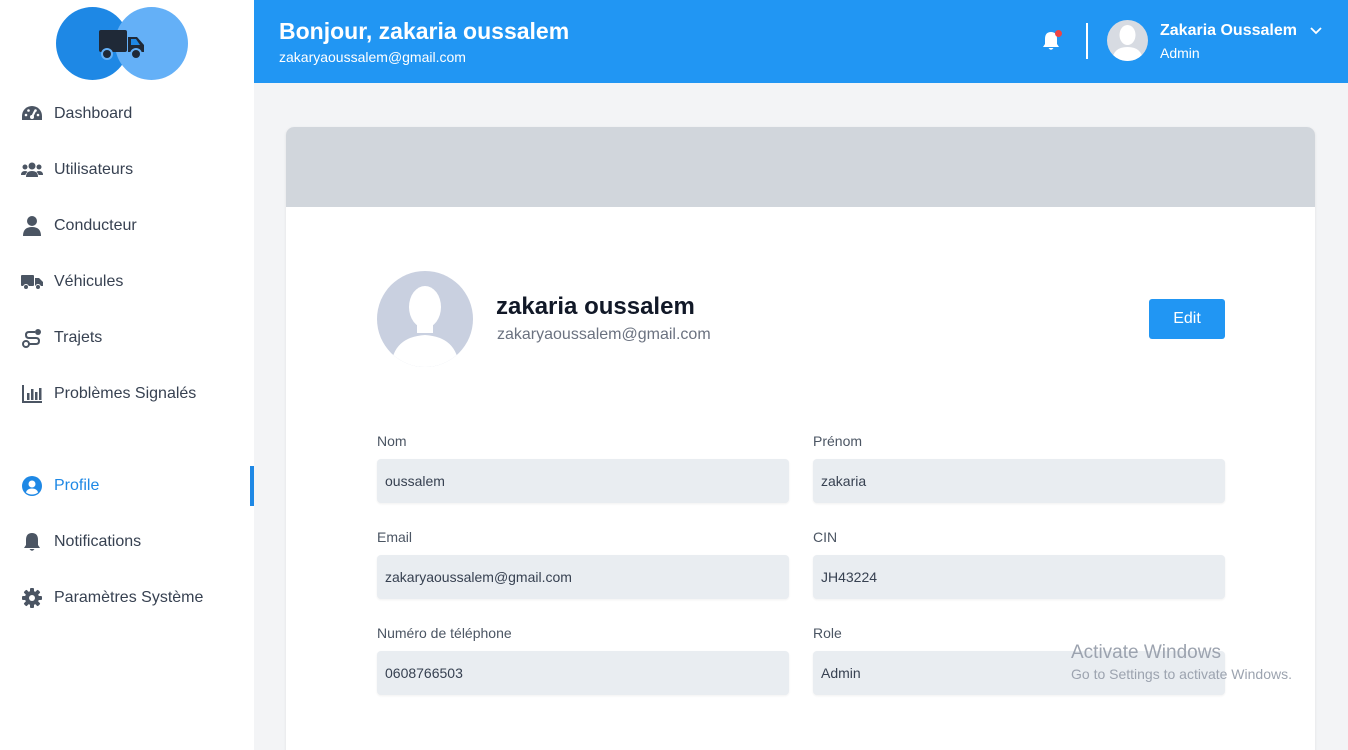  What do you see at coordinates (32, 282) in the screenshot?
I see `truck-icon` at bounding box center [32, 282].